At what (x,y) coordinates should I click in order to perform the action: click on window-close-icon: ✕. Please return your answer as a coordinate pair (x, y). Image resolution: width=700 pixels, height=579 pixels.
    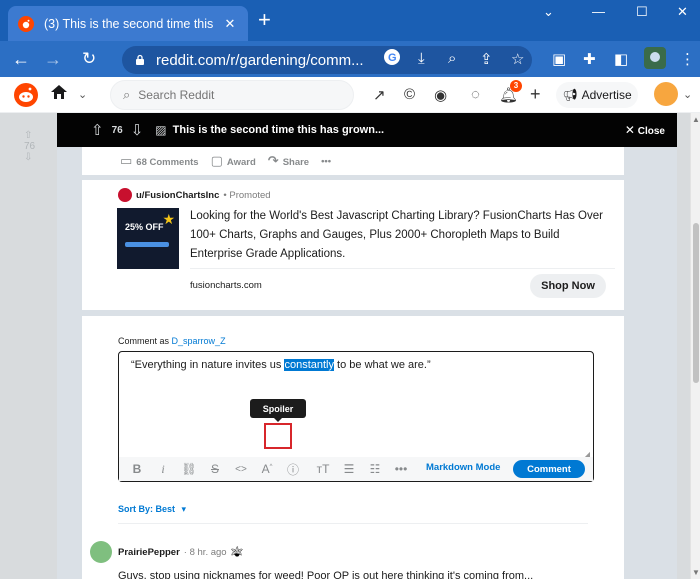
    Looking at the image, I should click on (682, 12).